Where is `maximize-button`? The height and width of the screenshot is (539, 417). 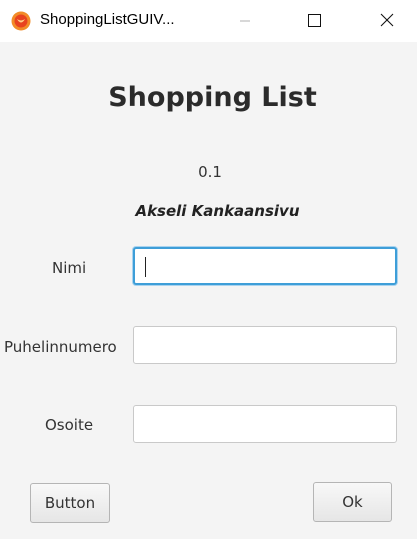 maximize-button is located at coordinates (315, 21).